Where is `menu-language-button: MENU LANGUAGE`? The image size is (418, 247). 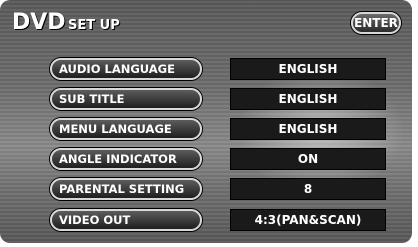
menu-language-button: MENU LANGUAGE is located at coordinates (126, 129).